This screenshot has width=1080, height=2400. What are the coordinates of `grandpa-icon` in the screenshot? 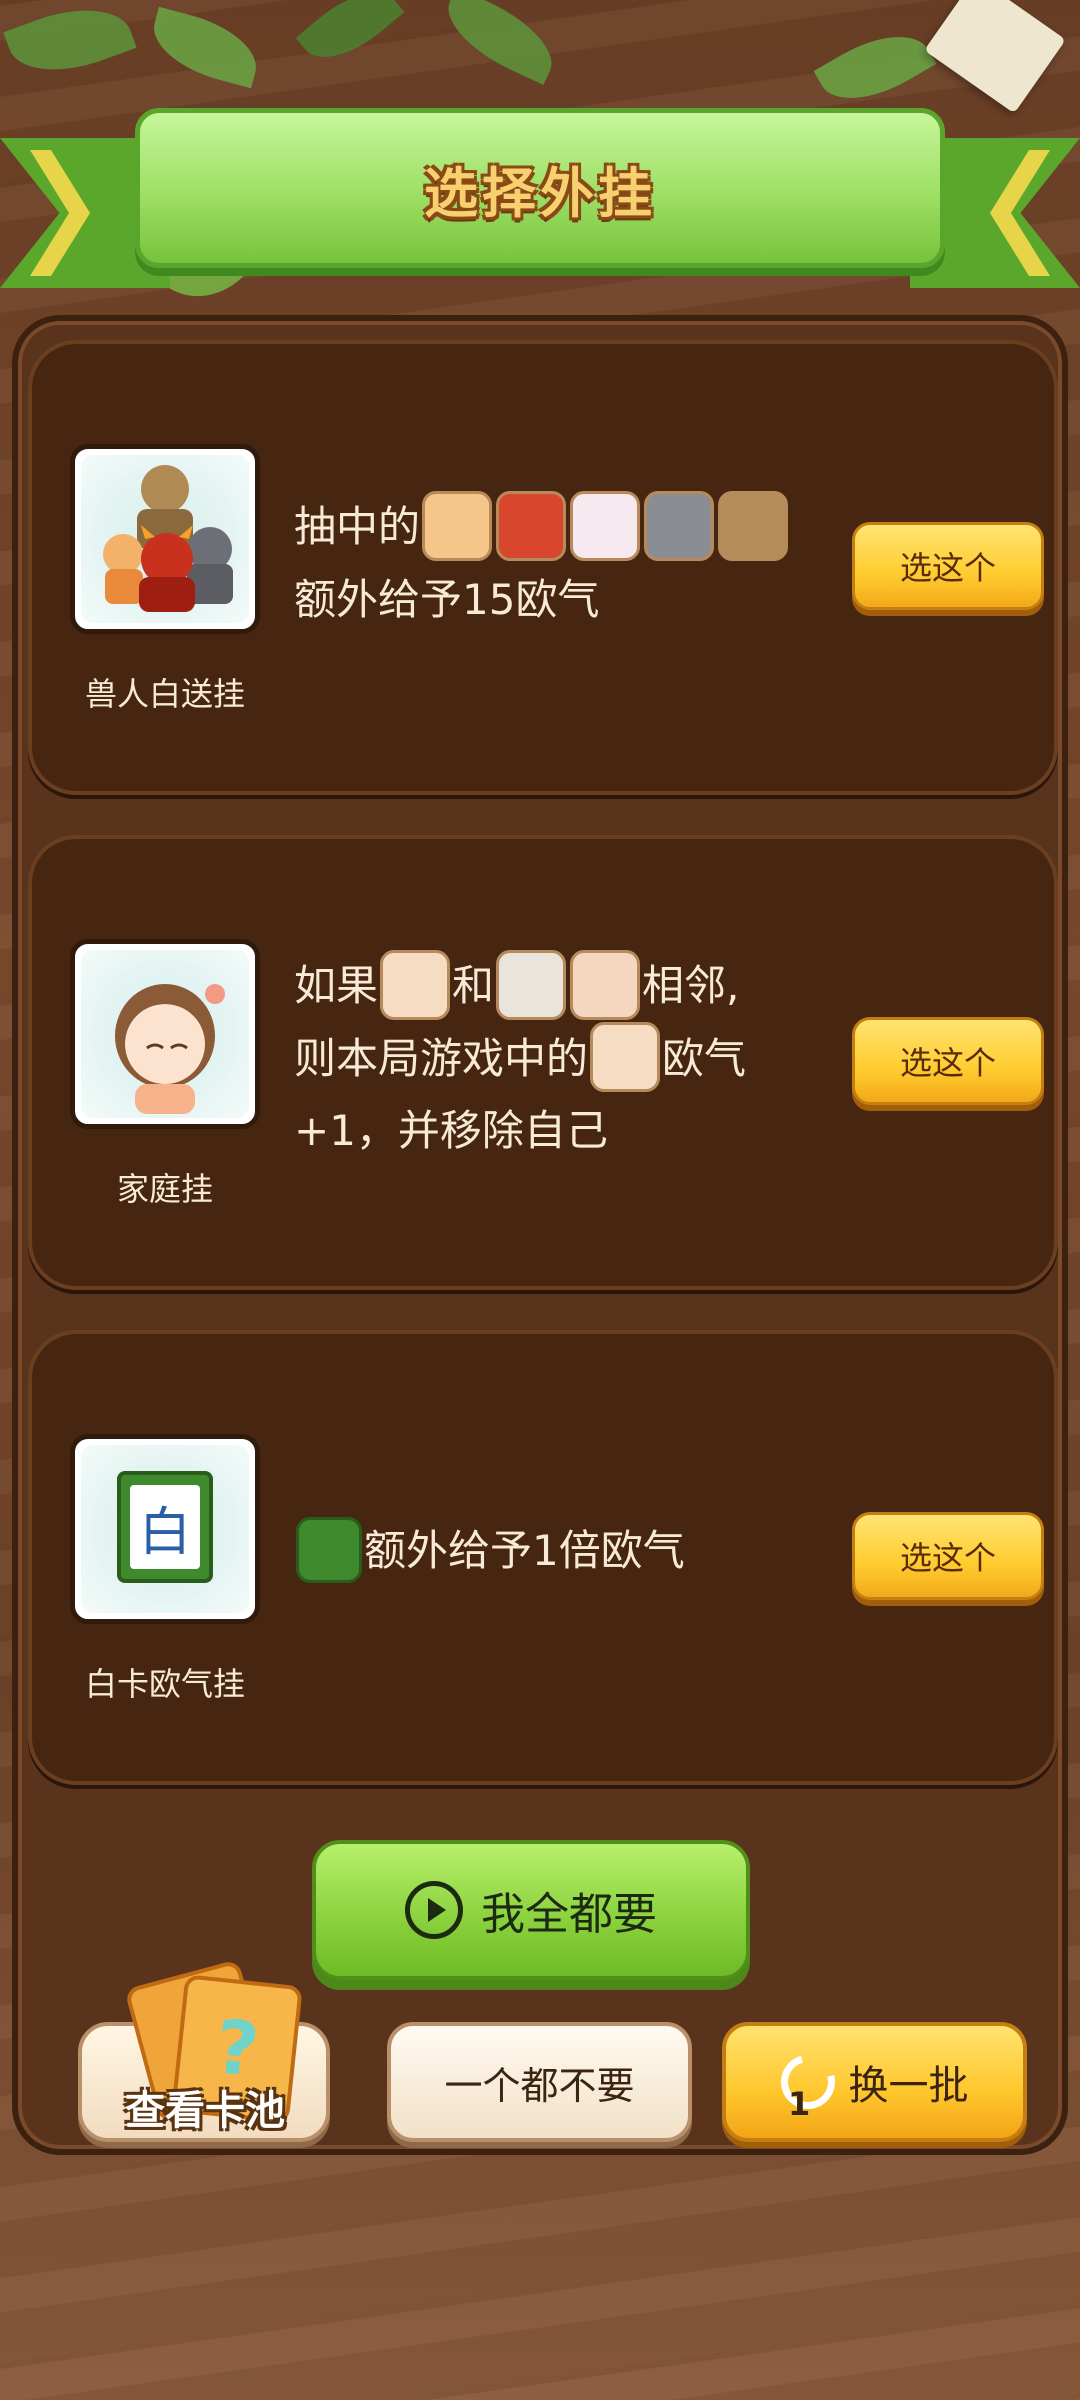 It's located at (531, 984).